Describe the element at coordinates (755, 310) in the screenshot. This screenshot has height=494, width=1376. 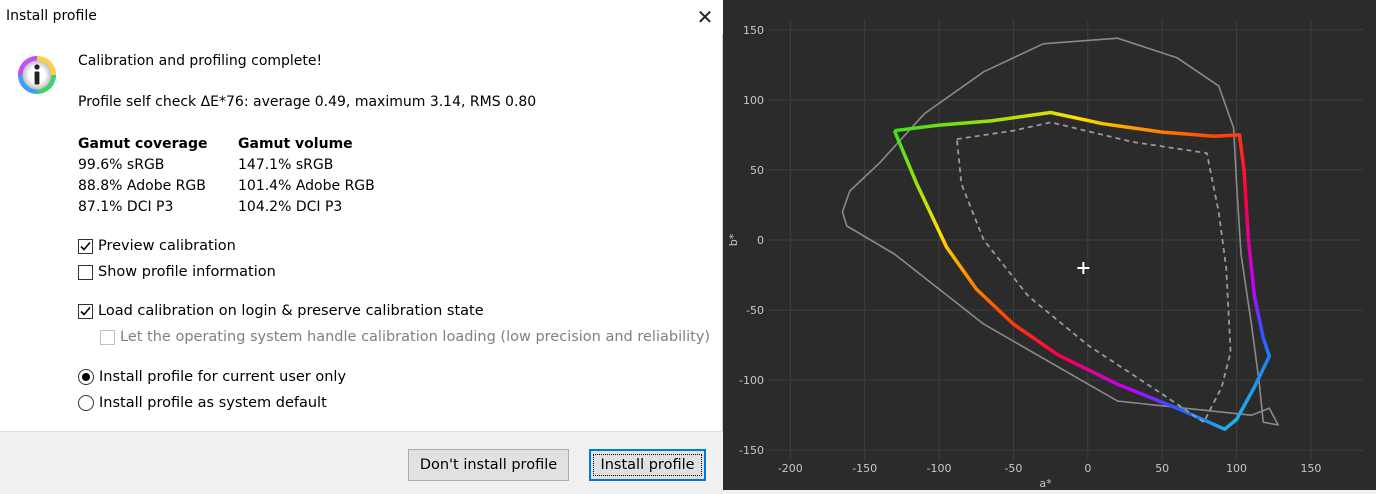
I see `y-tick-label: -50` at that location.